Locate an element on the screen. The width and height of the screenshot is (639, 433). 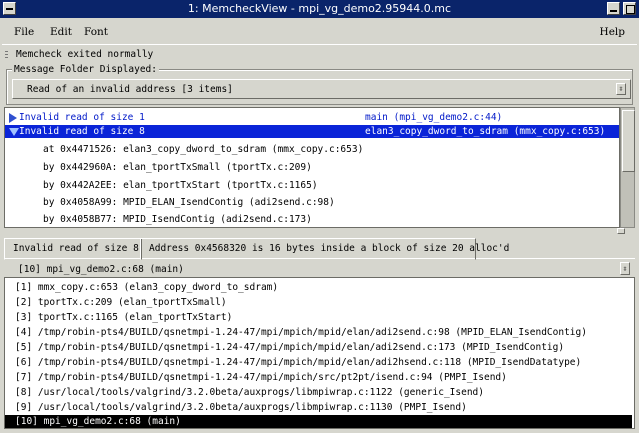
menu-font: Font is located at coordinates (96, 32).